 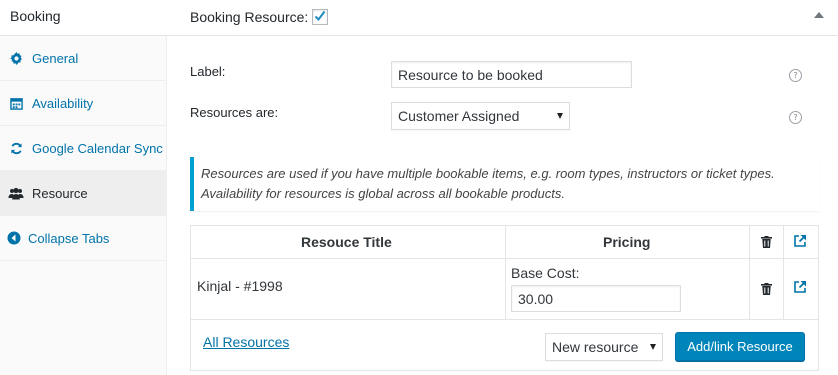 What do you see at coordinates (69, 238) in the screenshot?
I see `sidebar-item-label: Collapse Tabs` at bounding box center [69, 238].